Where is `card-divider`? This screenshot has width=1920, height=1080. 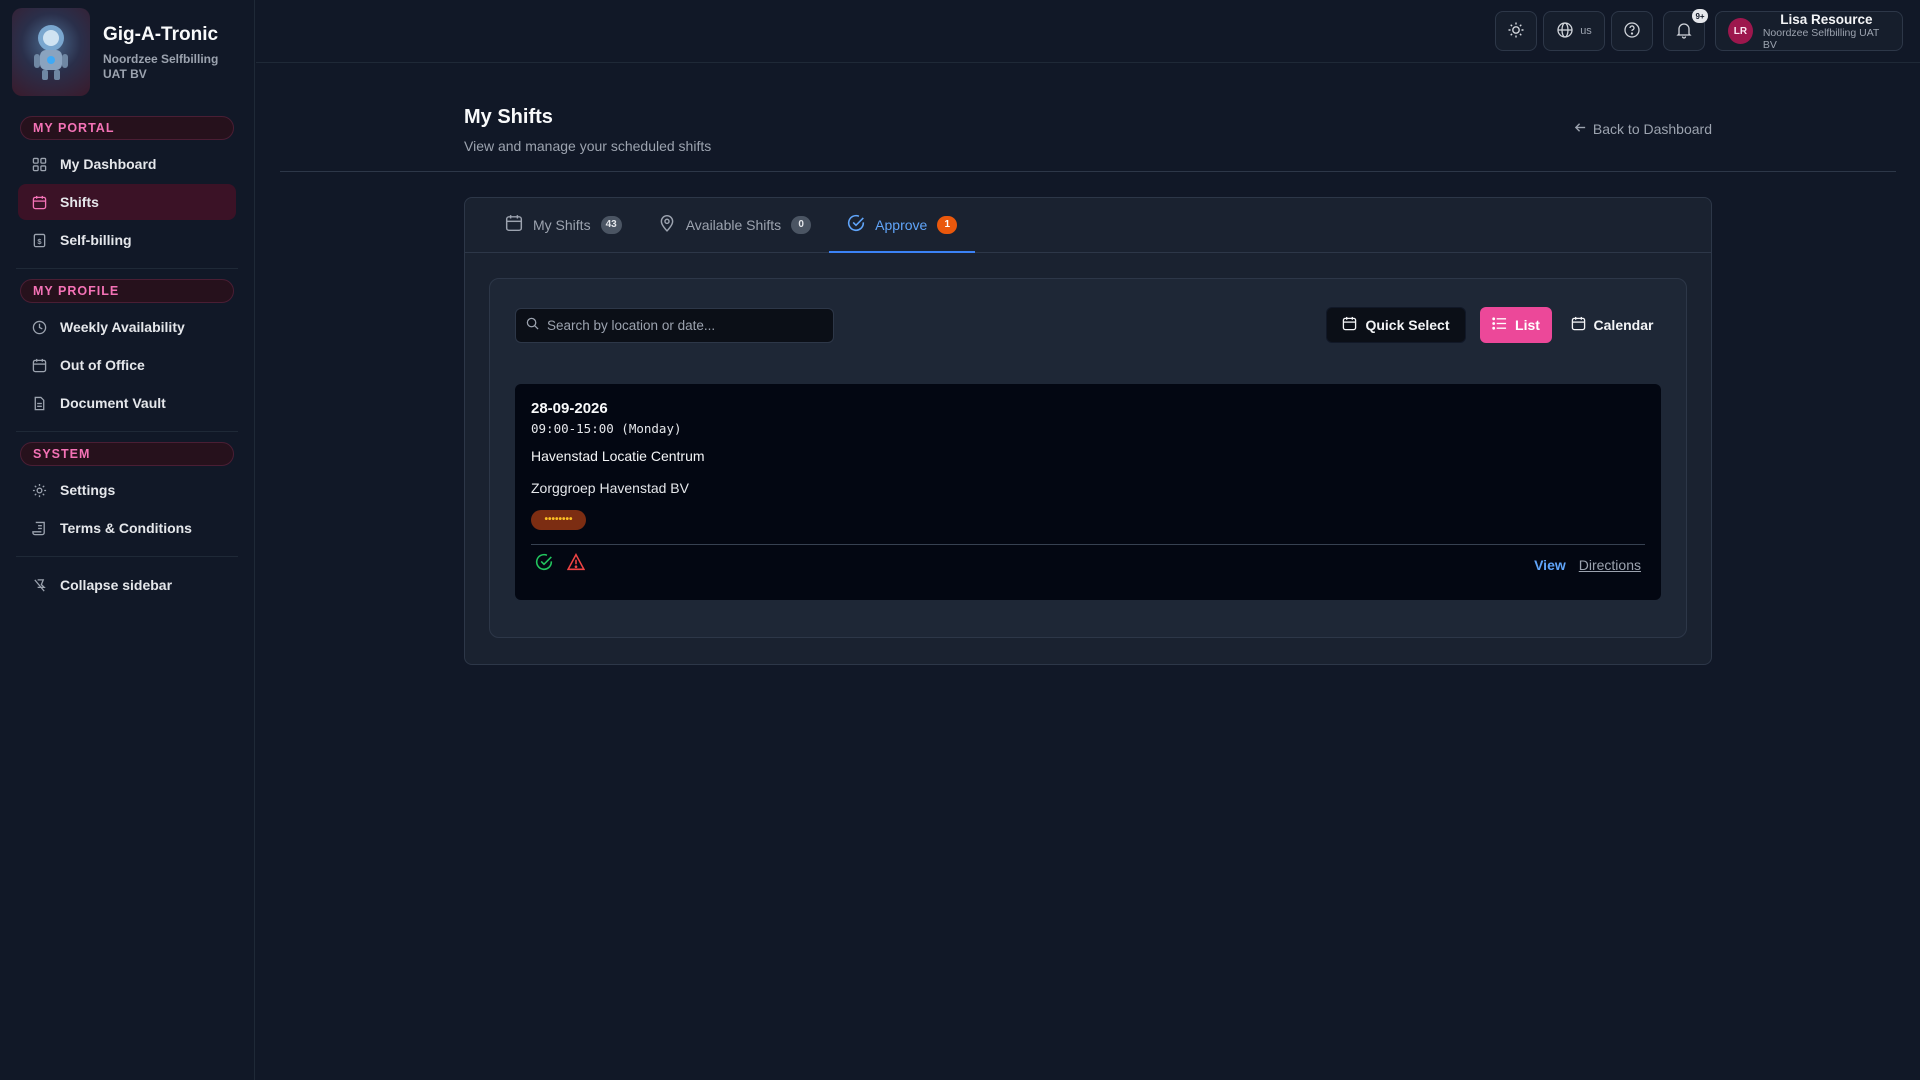
card-divider is located at coordinates (1088, 544).